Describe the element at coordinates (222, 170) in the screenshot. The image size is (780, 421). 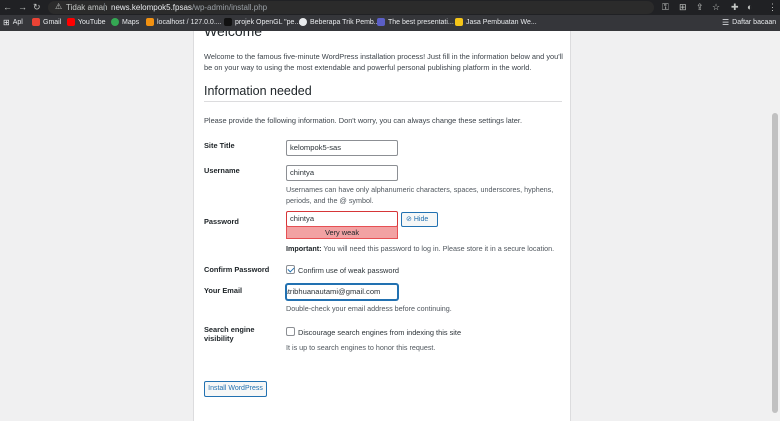
I see `username-label: Username` at that location.